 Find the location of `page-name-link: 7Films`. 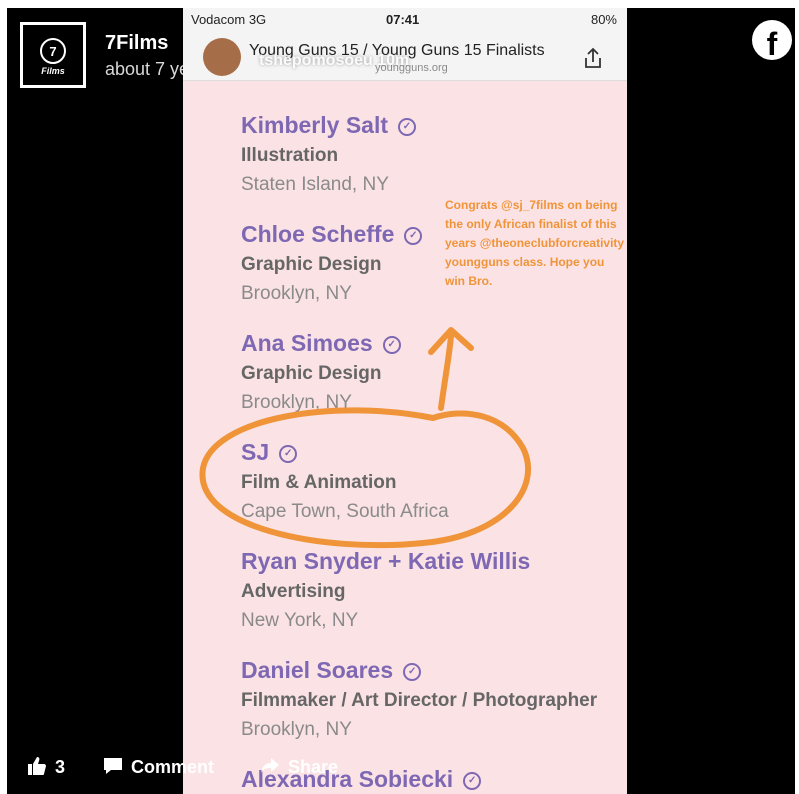

page-name-link: 7Films is located at coordinates (136, 43).